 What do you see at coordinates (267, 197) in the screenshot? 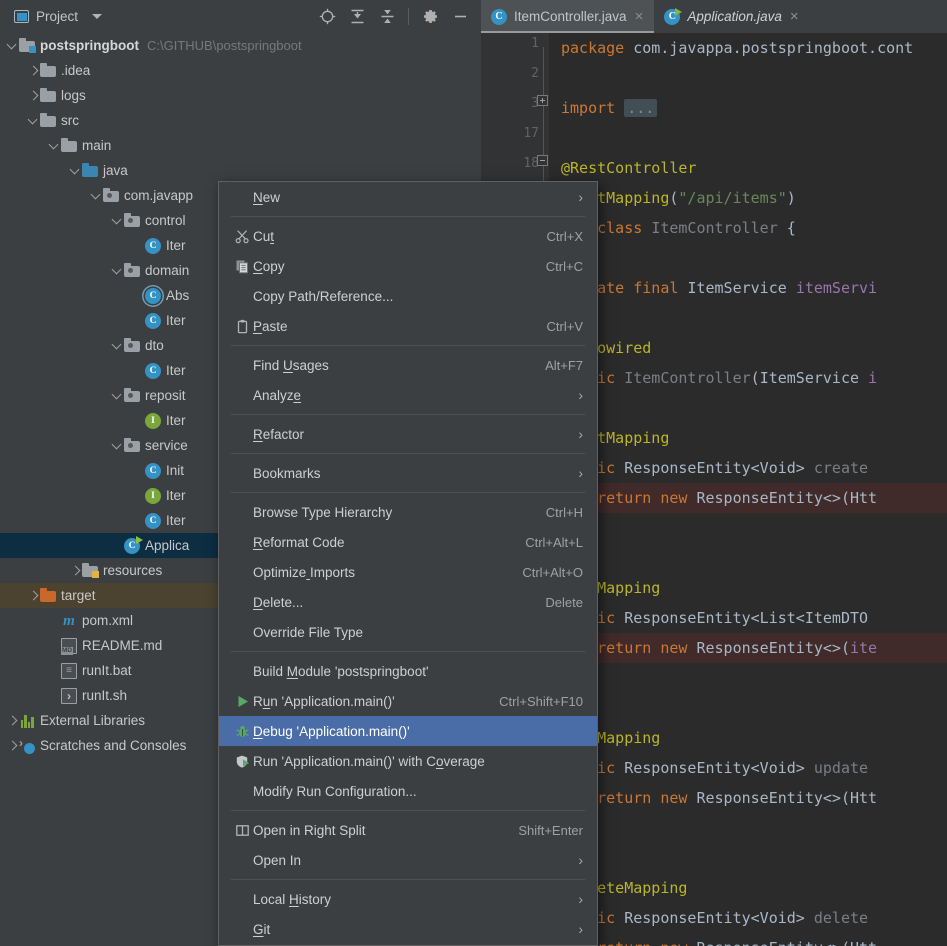
I see `menu-item-label: New` at bounding box center [267, 197].